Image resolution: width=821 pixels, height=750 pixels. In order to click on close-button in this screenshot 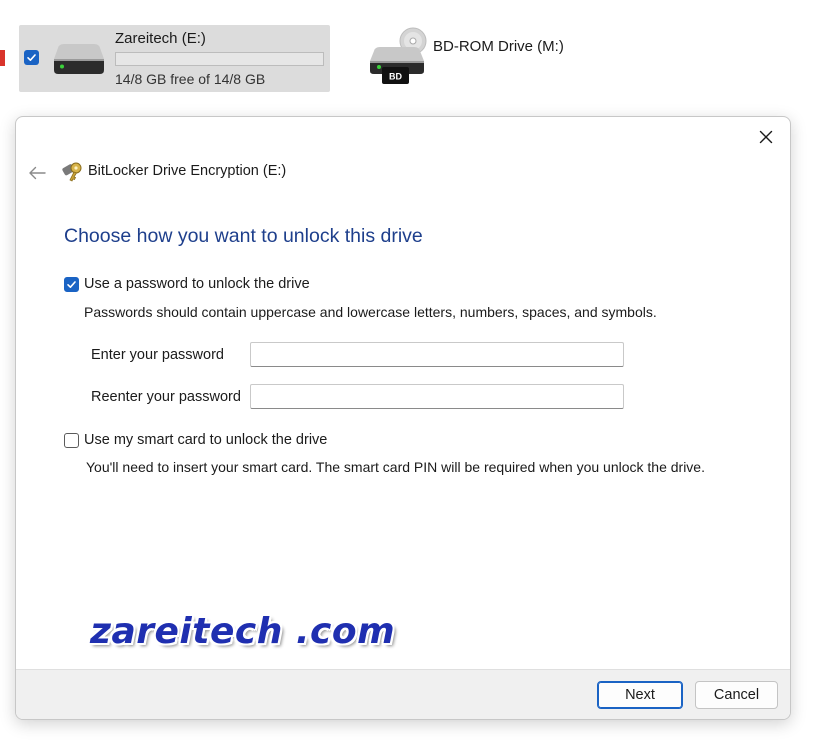, I will do `click(766, 137)`.